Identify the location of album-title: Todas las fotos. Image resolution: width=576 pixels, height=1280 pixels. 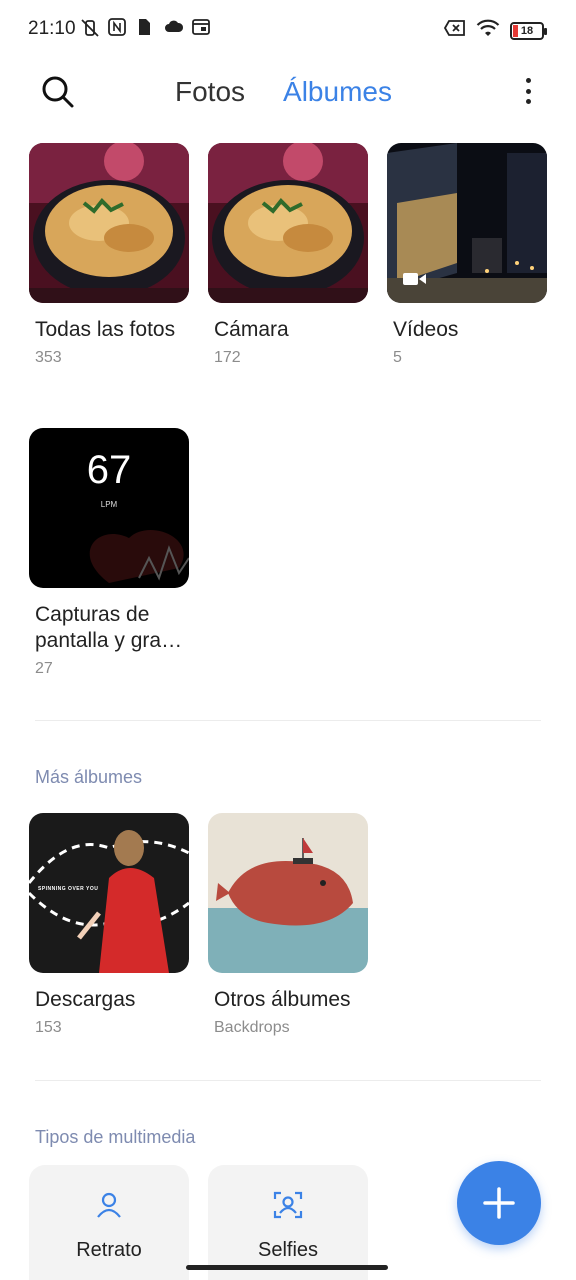
(105, 329).